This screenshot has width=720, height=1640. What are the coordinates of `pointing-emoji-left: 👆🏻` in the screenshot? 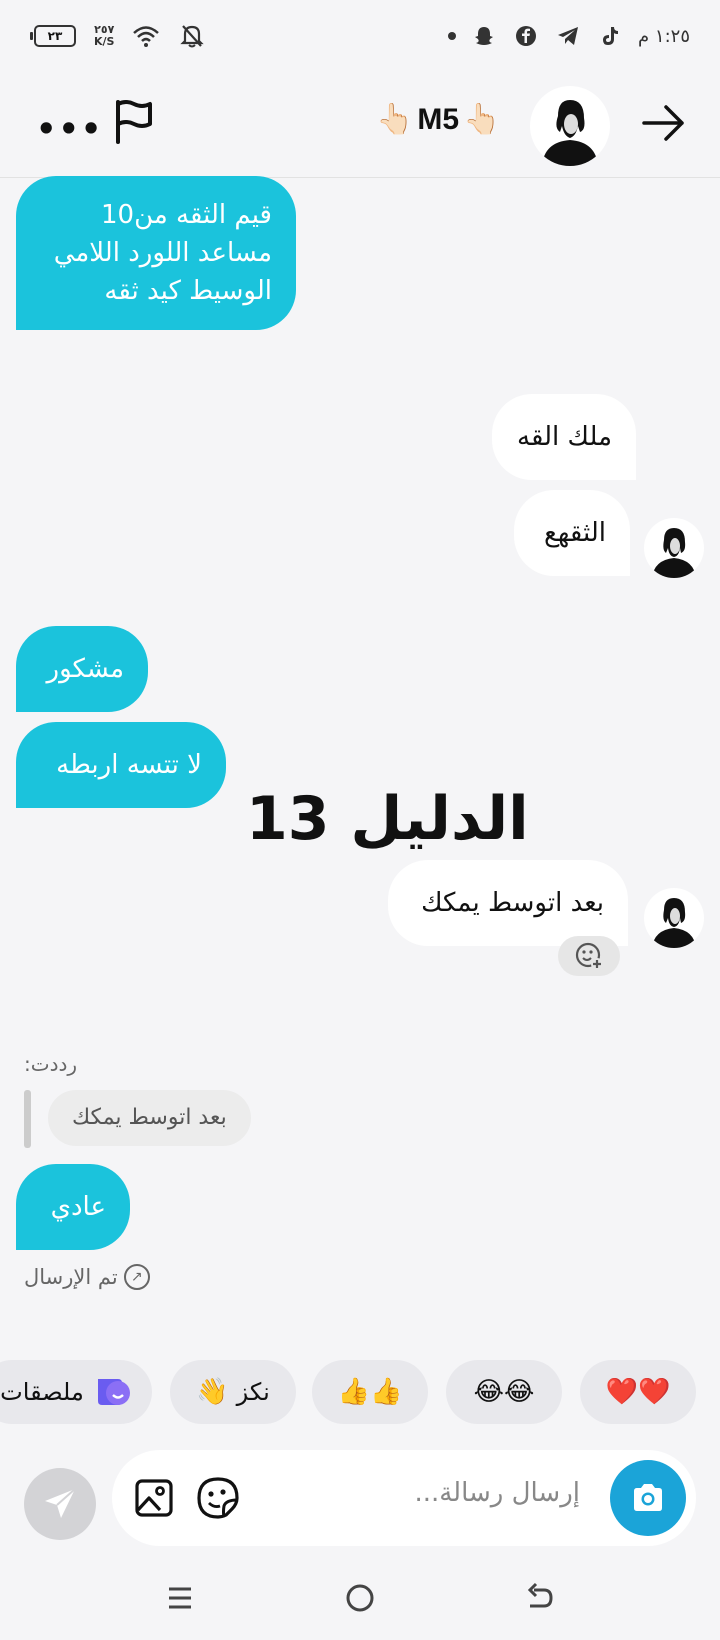 It's located at (395, 119).